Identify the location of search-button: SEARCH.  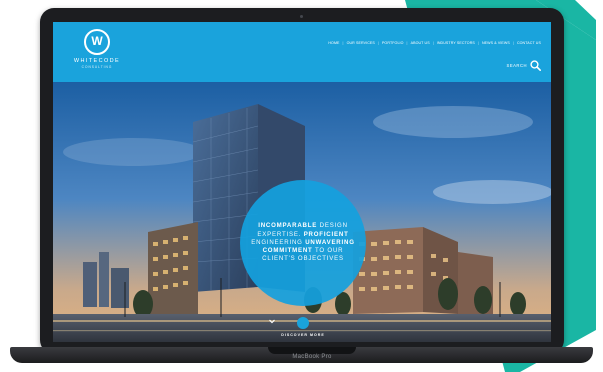
(524, 65).